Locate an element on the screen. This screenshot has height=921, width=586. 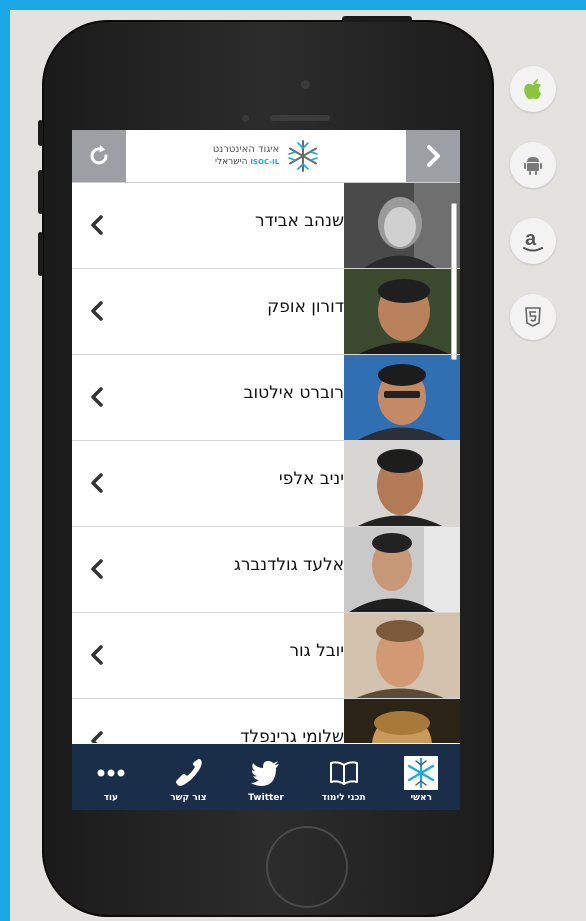
apple-store-button is located at coordinates (533, 89).